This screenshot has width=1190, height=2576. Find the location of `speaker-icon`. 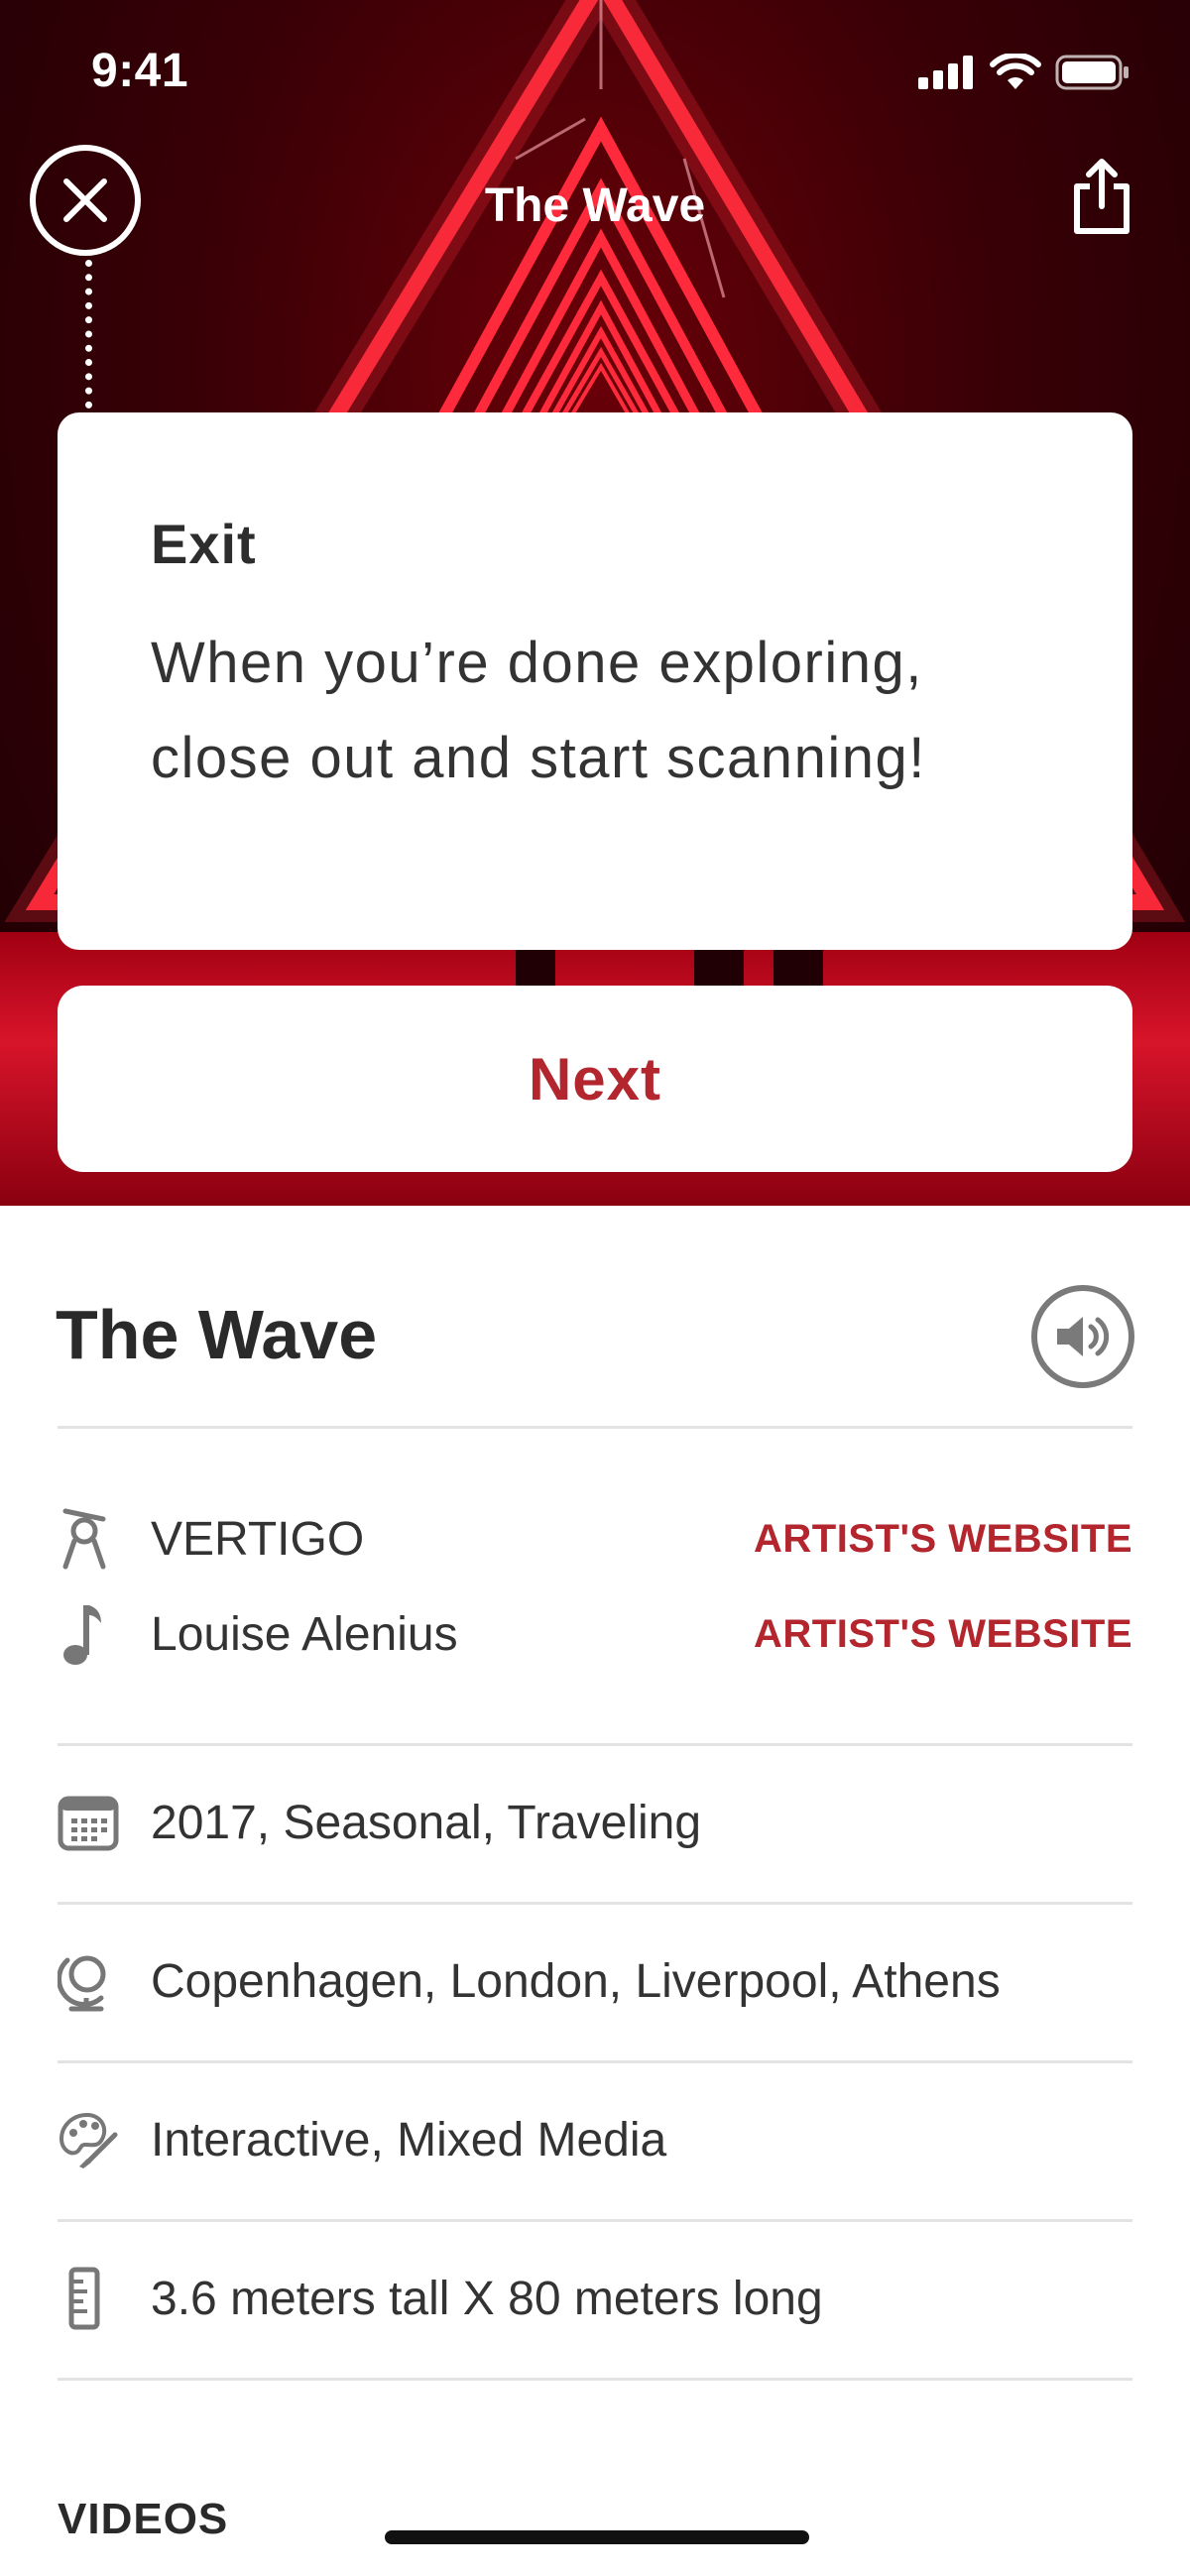

speaker-icon is located at coordinates (1083, 1337).